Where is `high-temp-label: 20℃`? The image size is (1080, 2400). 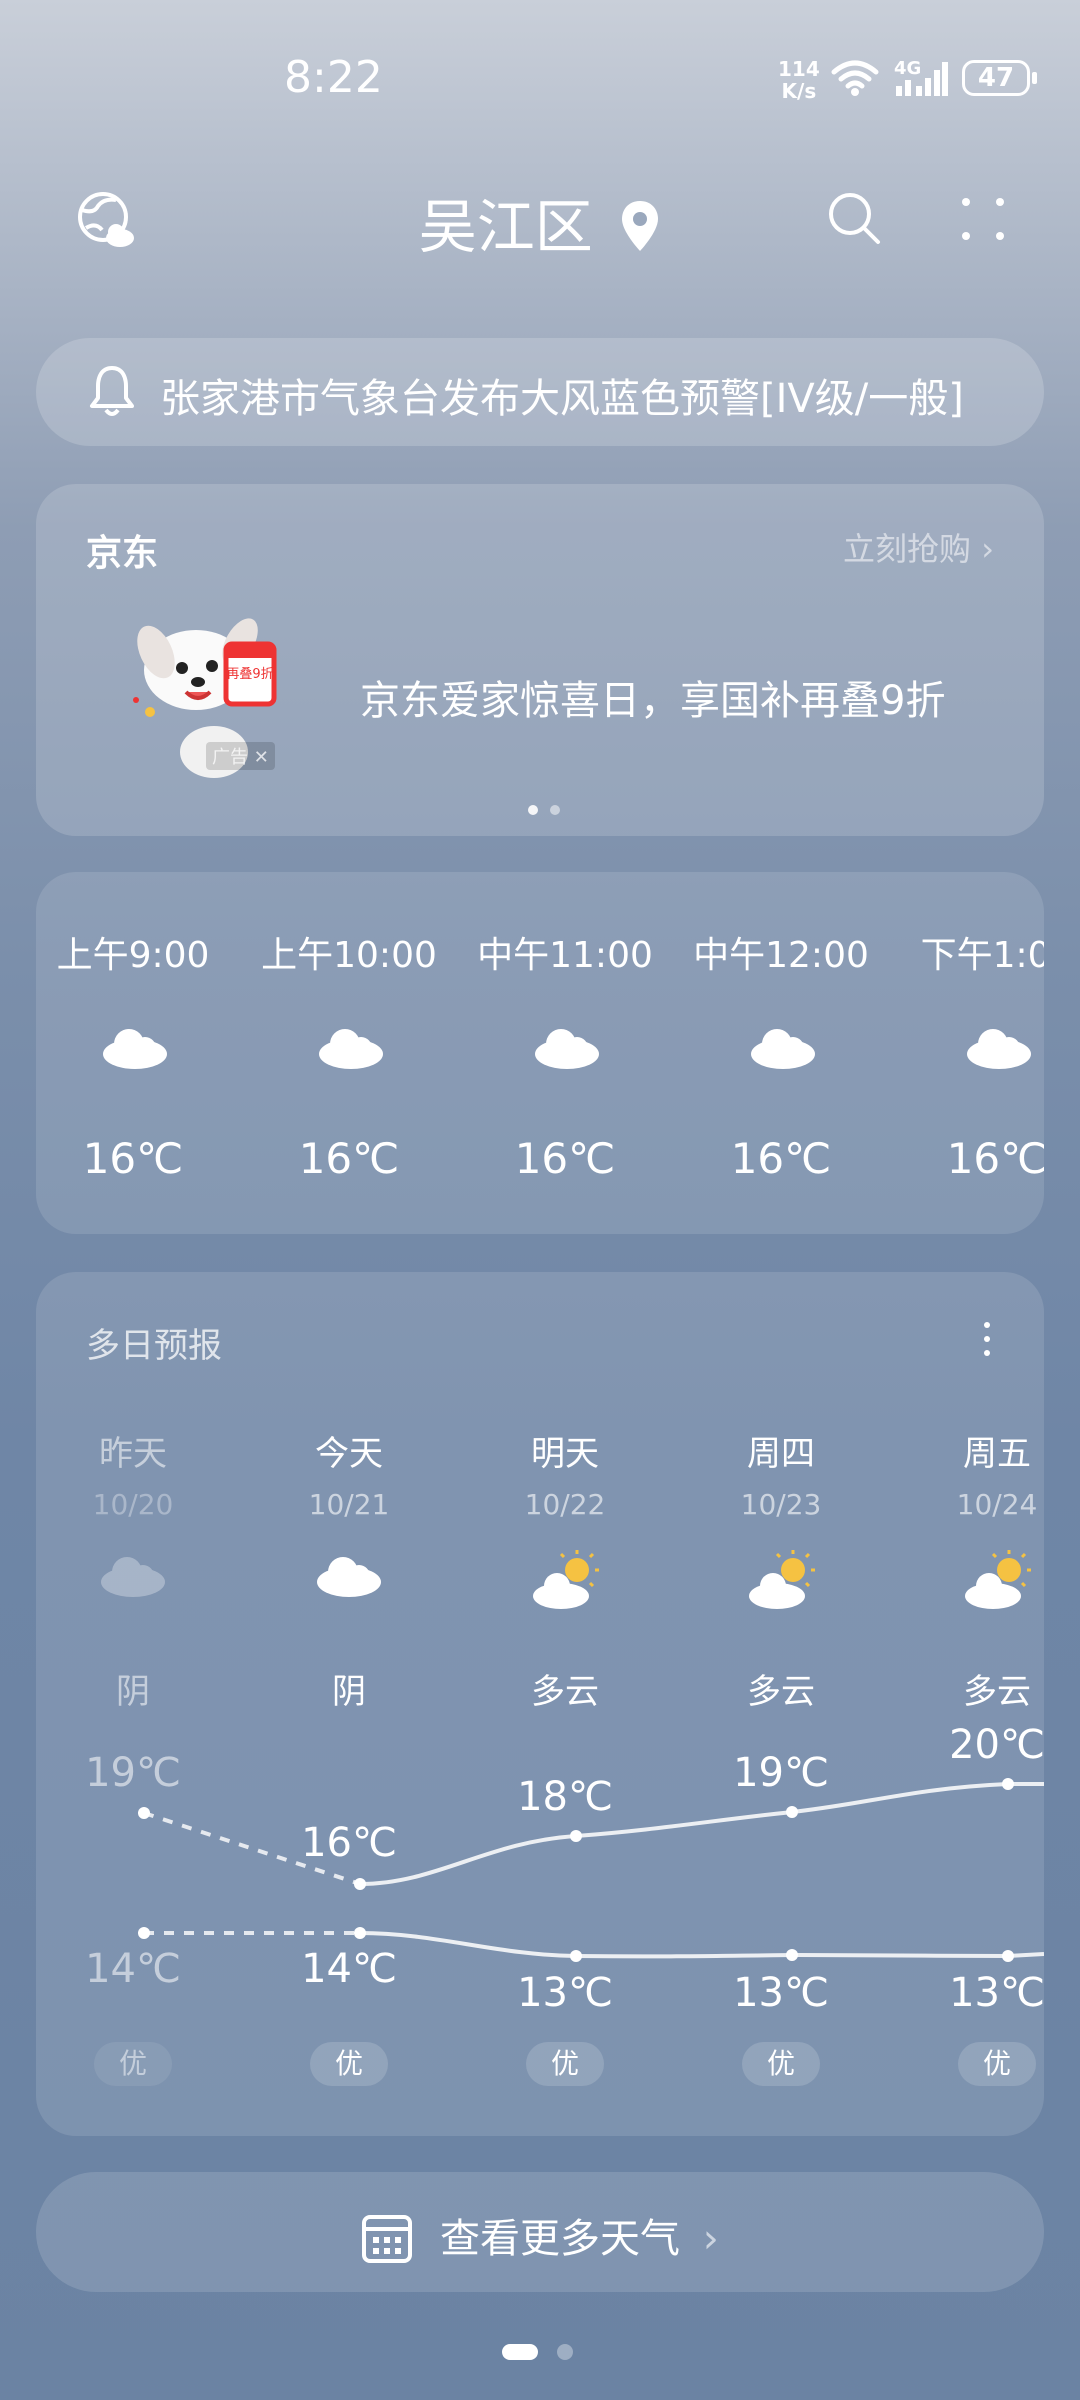
high-temp-label: 20℃ is located at coordinates (996, 1745).